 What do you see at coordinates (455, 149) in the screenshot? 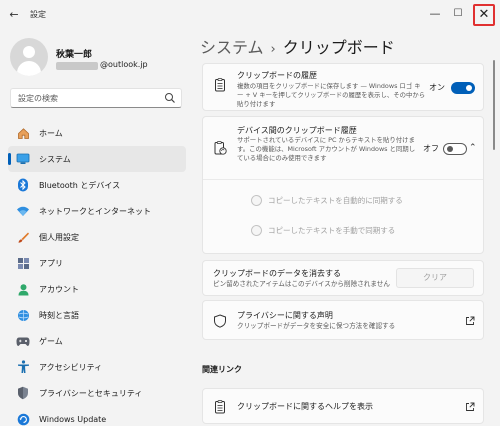
I see `cross-device-toggle` at bounding box center [455, 149].